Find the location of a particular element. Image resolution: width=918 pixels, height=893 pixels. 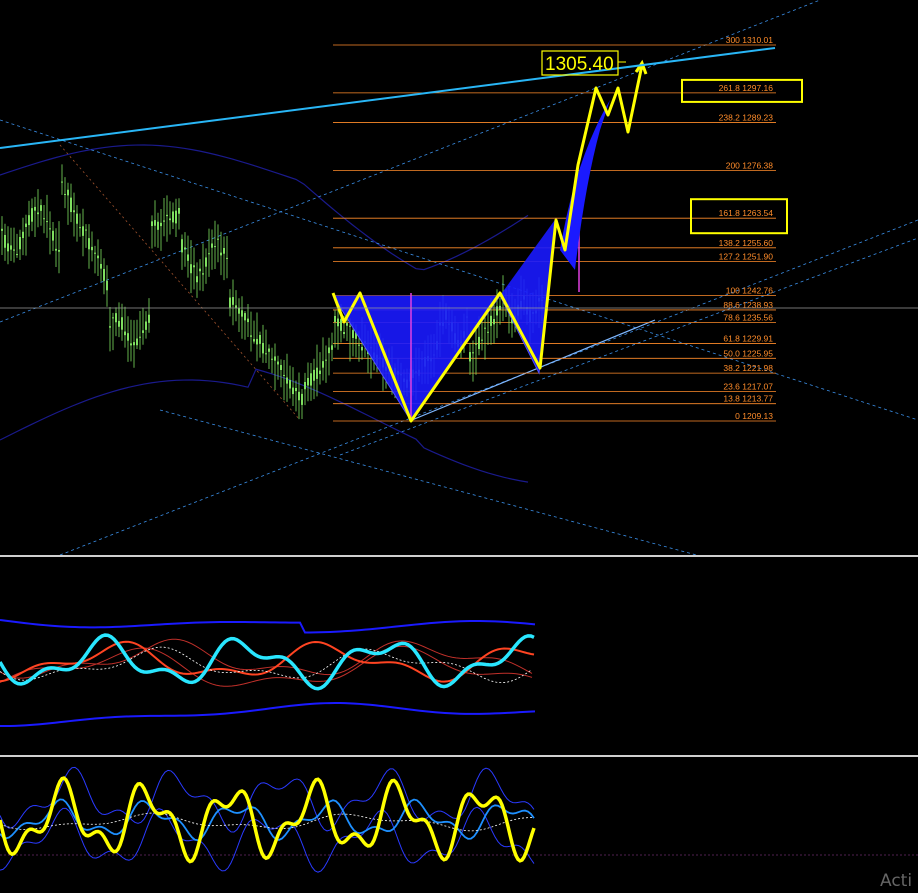

osc-upper is located at coordinates (268, 626).